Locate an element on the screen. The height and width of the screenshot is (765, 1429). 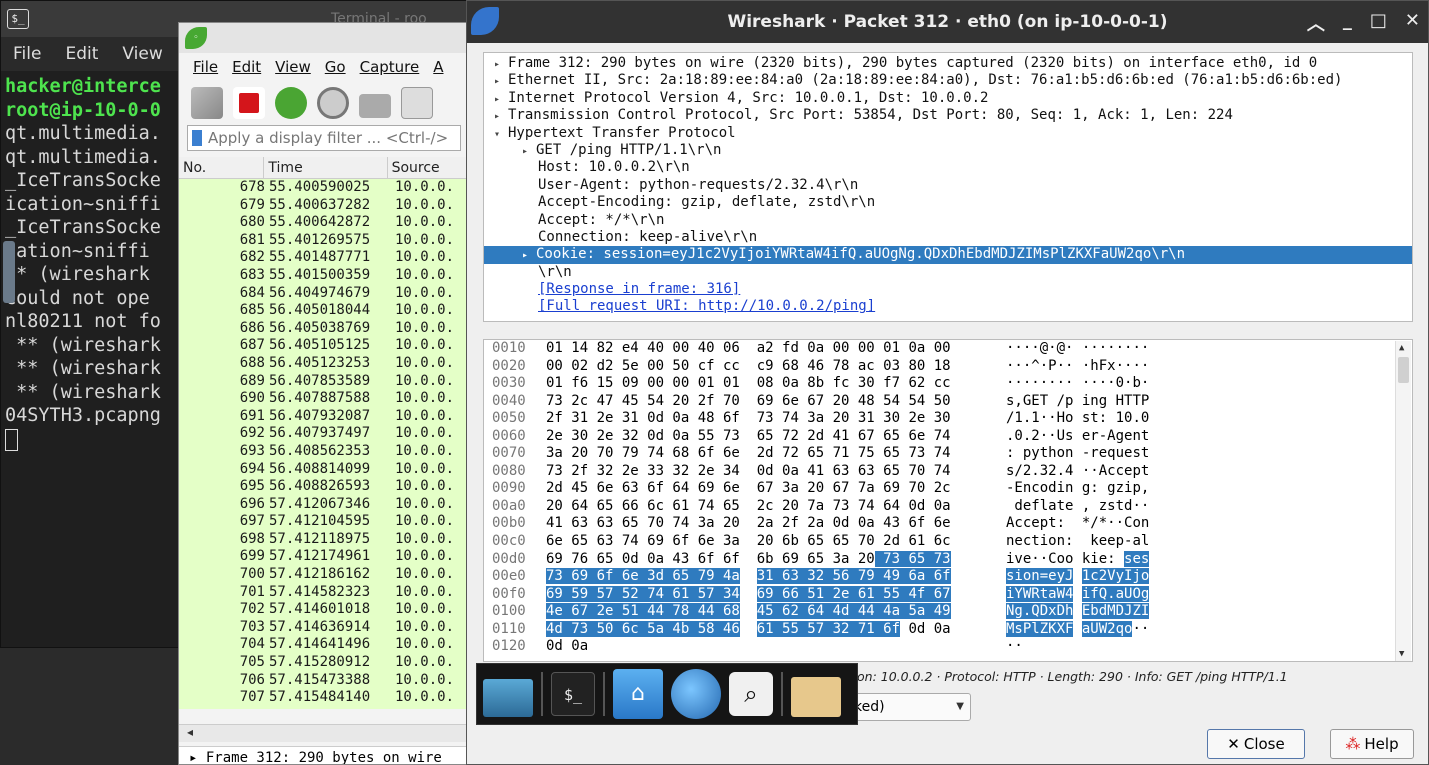
column-no: No. is located at coordinates (222, 167).